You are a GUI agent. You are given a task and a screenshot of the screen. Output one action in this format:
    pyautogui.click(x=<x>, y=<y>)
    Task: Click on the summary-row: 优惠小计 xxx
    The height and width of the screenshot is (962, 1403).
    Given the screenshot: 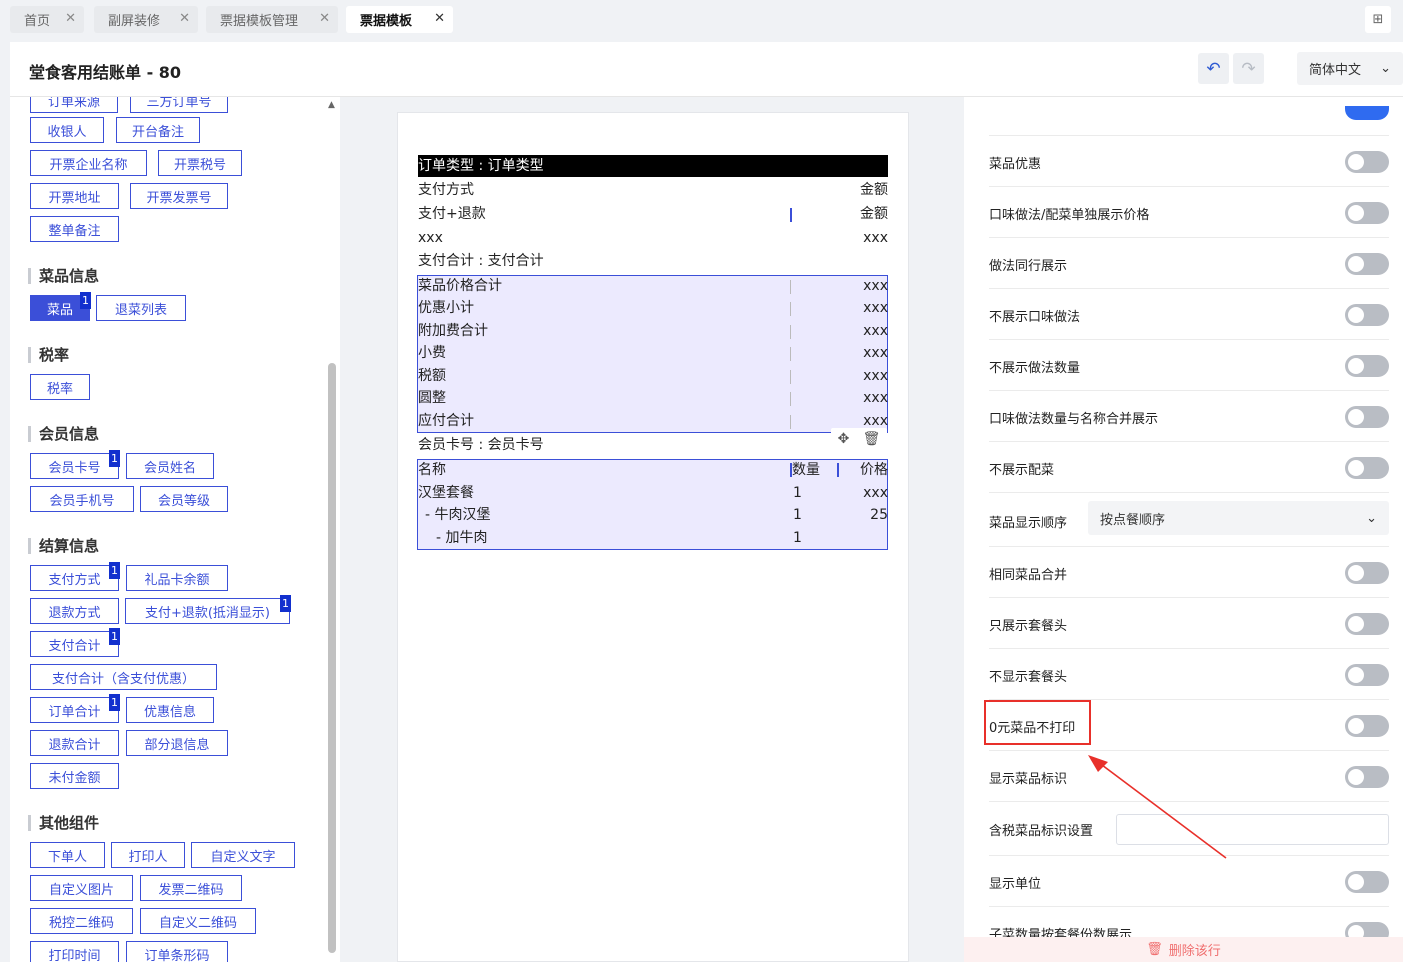 What is the action you would take?
    pyautogui.click(x=653, y=308)
    